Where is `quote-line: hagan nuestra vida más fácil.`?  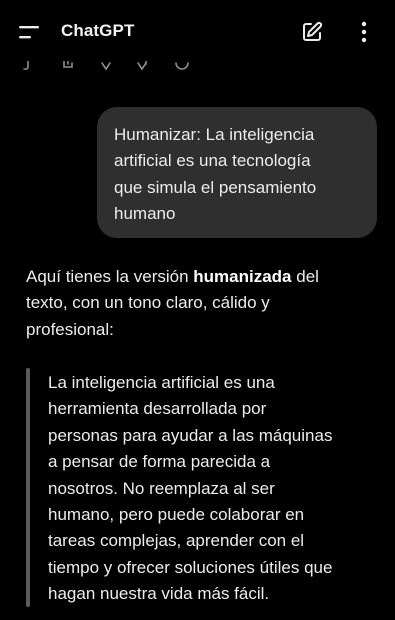
quote-line: hagan nuestra vida más fácil. is located at coordinates (159, 594).